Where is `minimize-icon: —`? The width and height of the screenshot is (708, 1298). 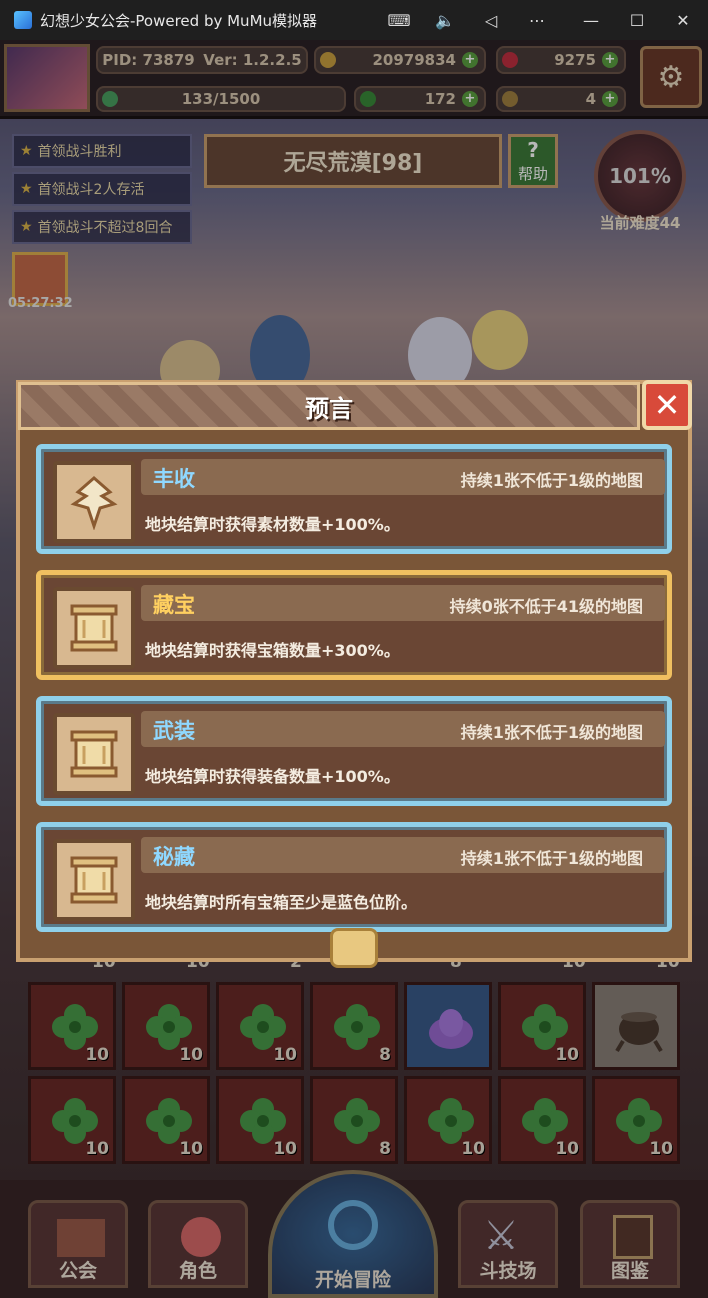
minimize-icon: — is located at coordinates (591, 20).